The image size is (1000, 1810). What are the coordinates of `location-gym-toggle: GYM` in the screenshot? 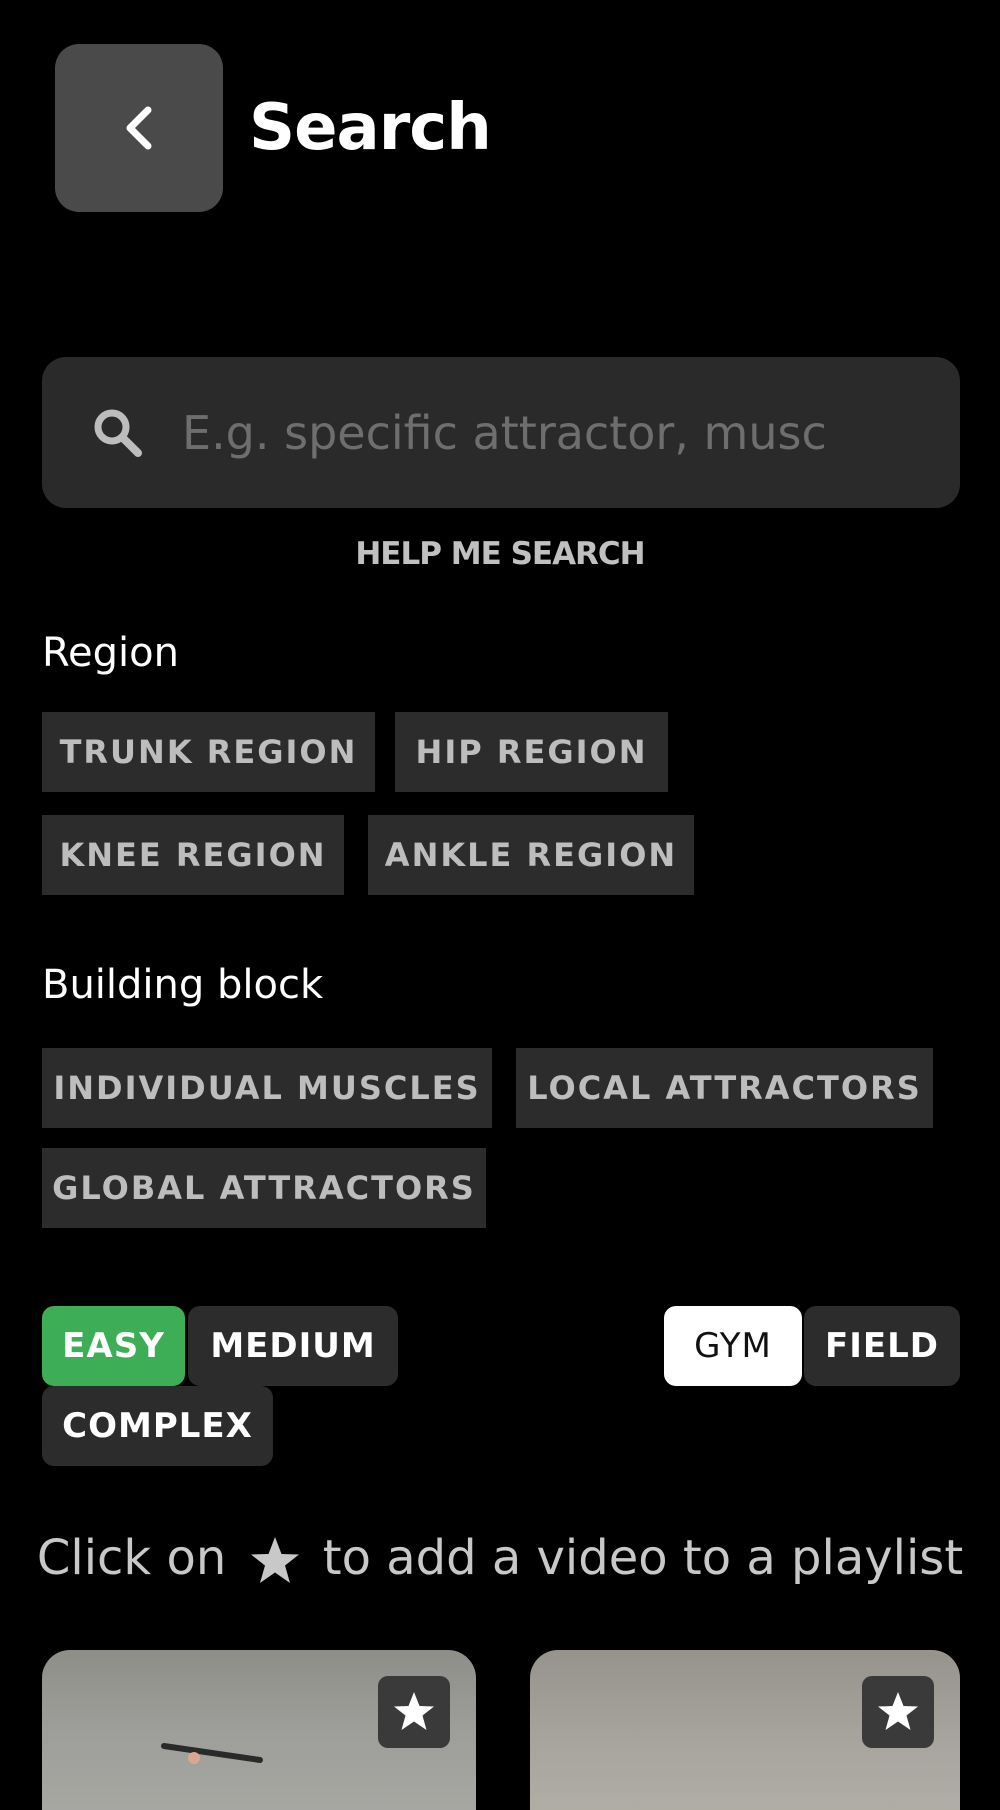 It's located at (733, 1346).